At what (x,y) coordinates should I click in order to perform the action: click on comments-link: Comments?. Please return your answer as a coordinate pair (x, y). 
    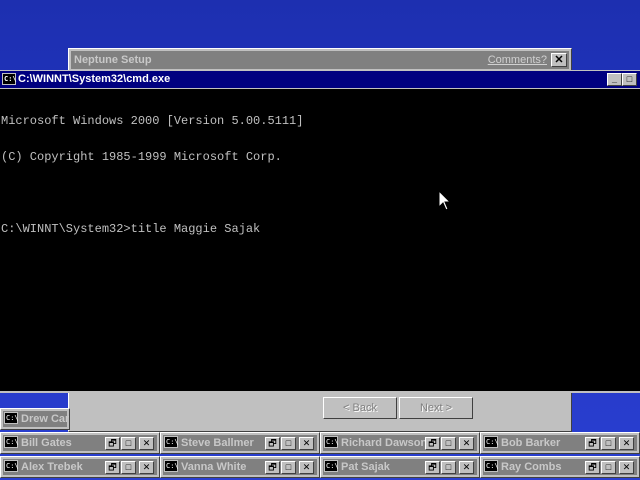
    Looking at the image, I should click on (517, 60).